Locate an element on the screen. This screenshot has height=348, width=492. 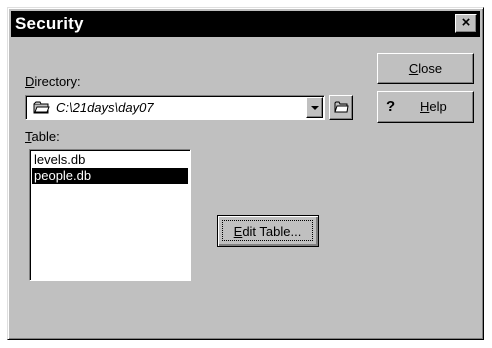
close-button: Close is located at coordinates (425, 68).